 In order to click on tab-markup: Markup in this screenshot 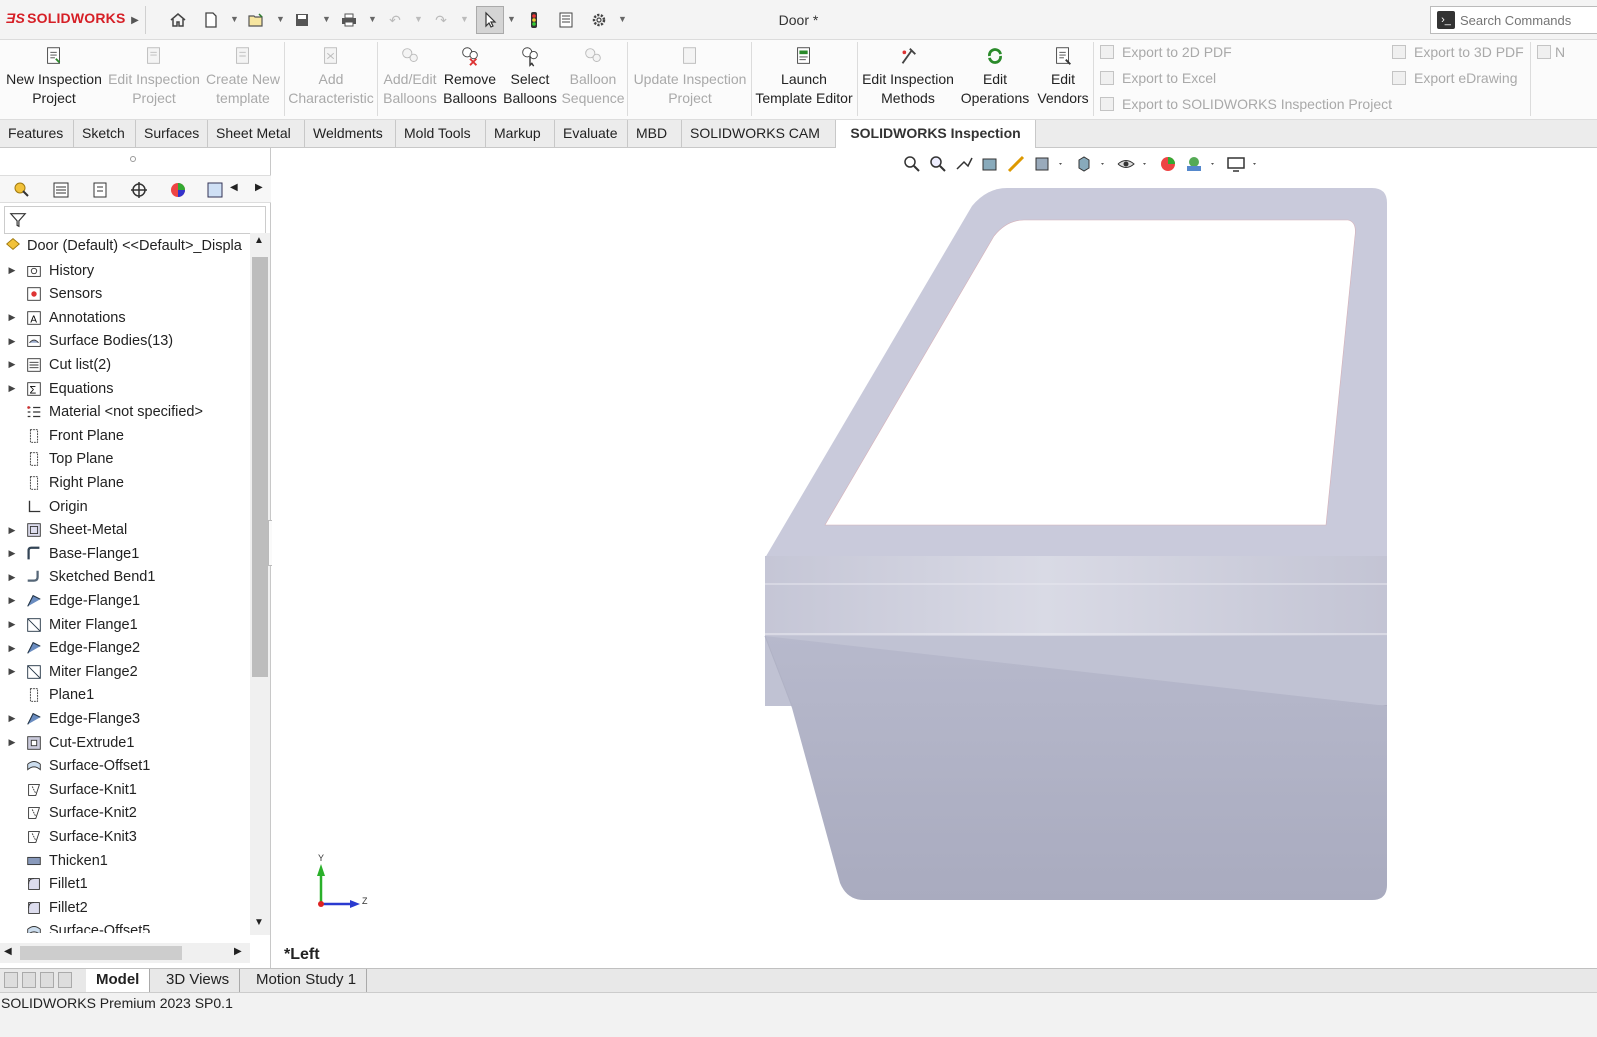, I will do `click(520, 134)`.